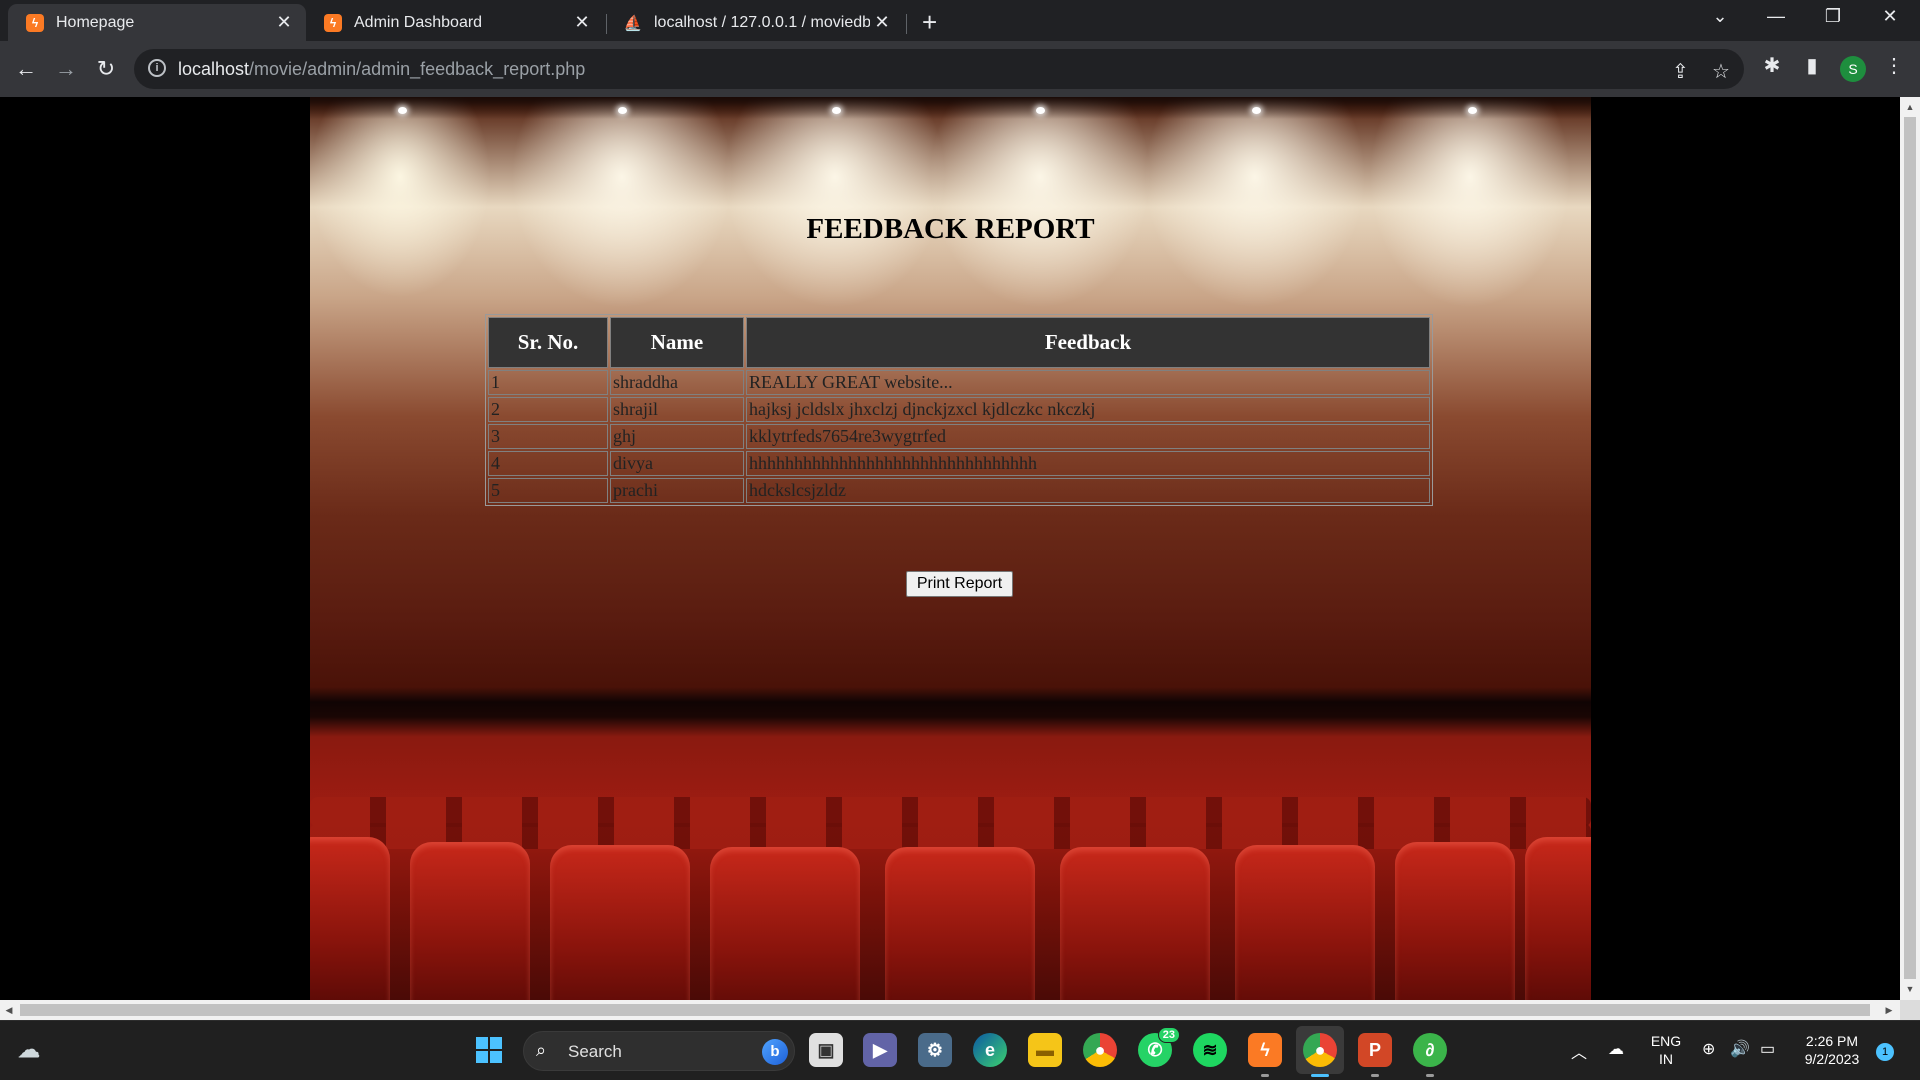 The width and height of the screenshot is (1920, 1080). I want to click on back-icon: ←, so click(26, 69).